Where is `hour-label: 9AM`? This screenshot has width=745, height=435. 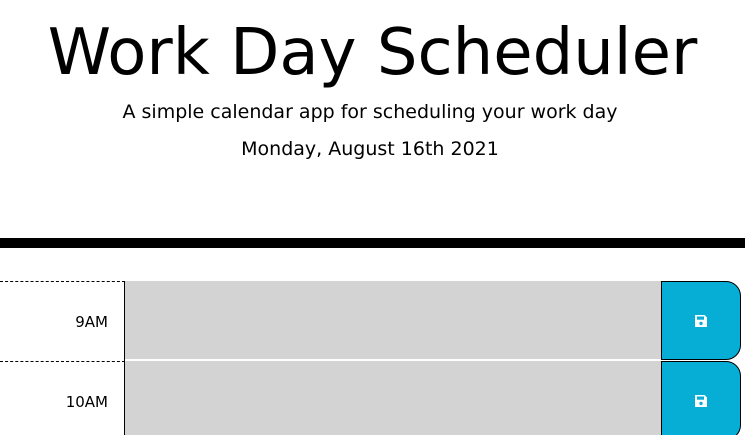 hour-label: 9AM is located at coordinates (62, 321).